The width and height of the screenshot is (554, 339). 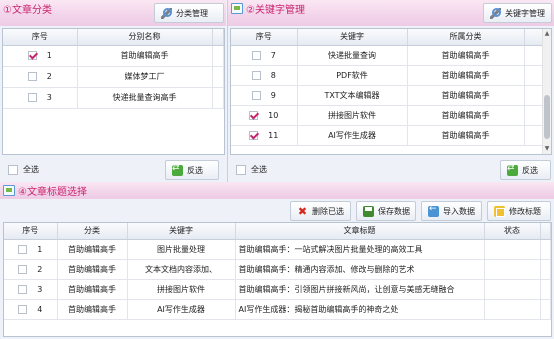 I want to click on title-keyword-cell: 文本文档内容添加、, so click(x=181, y=269).